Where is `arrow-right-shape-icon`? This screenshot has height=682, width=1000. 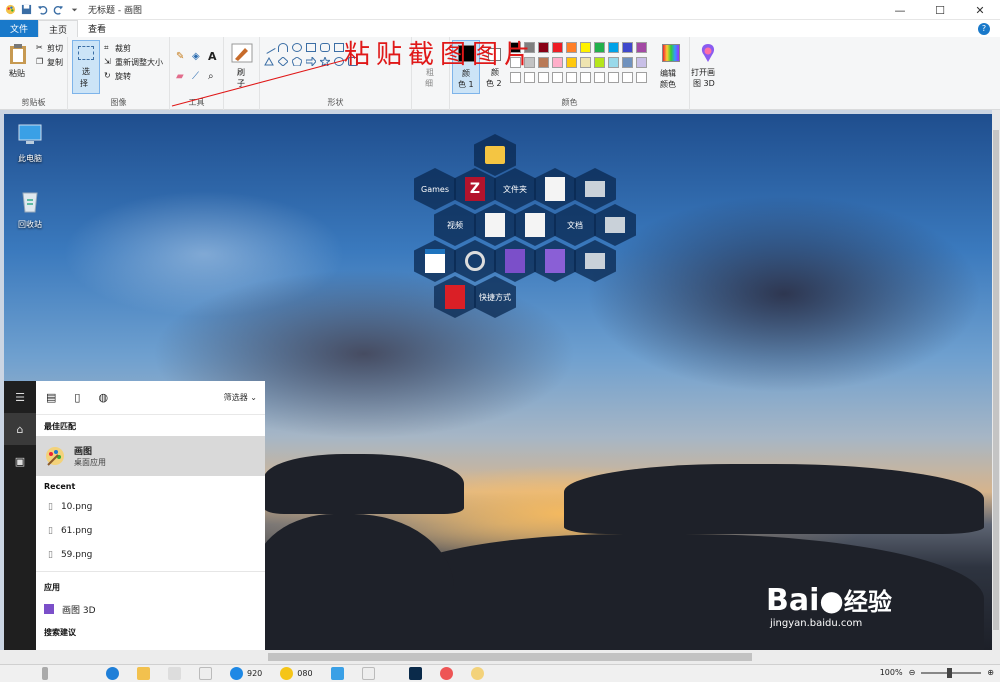
arrow-right-shape-icon is located at coordinates (311, 61).